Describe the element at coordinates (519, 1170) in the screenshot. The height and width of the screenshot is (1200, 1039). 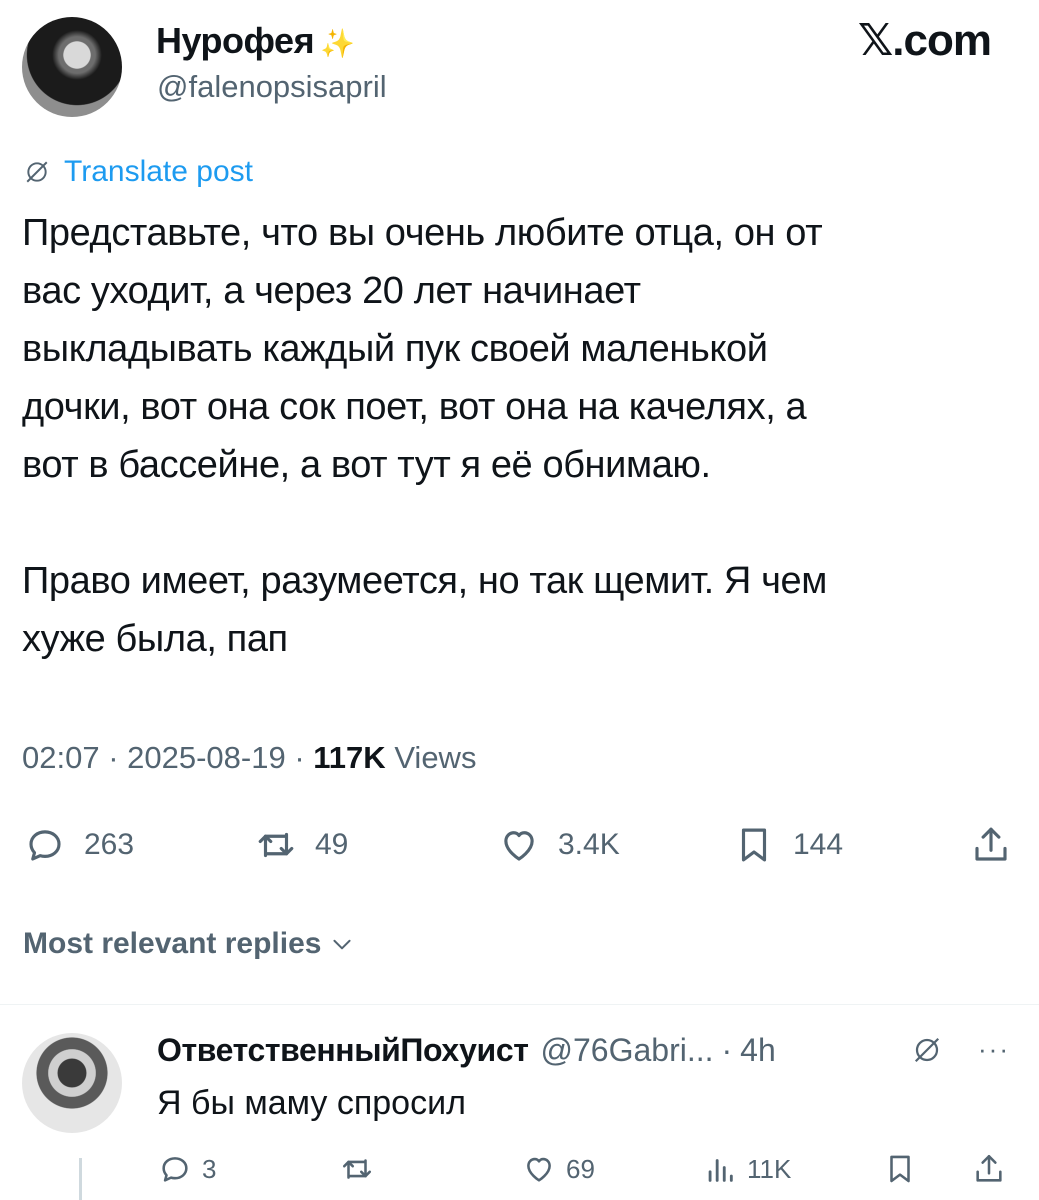
I see `reply-action-bar: 3 69 11K` at that location.